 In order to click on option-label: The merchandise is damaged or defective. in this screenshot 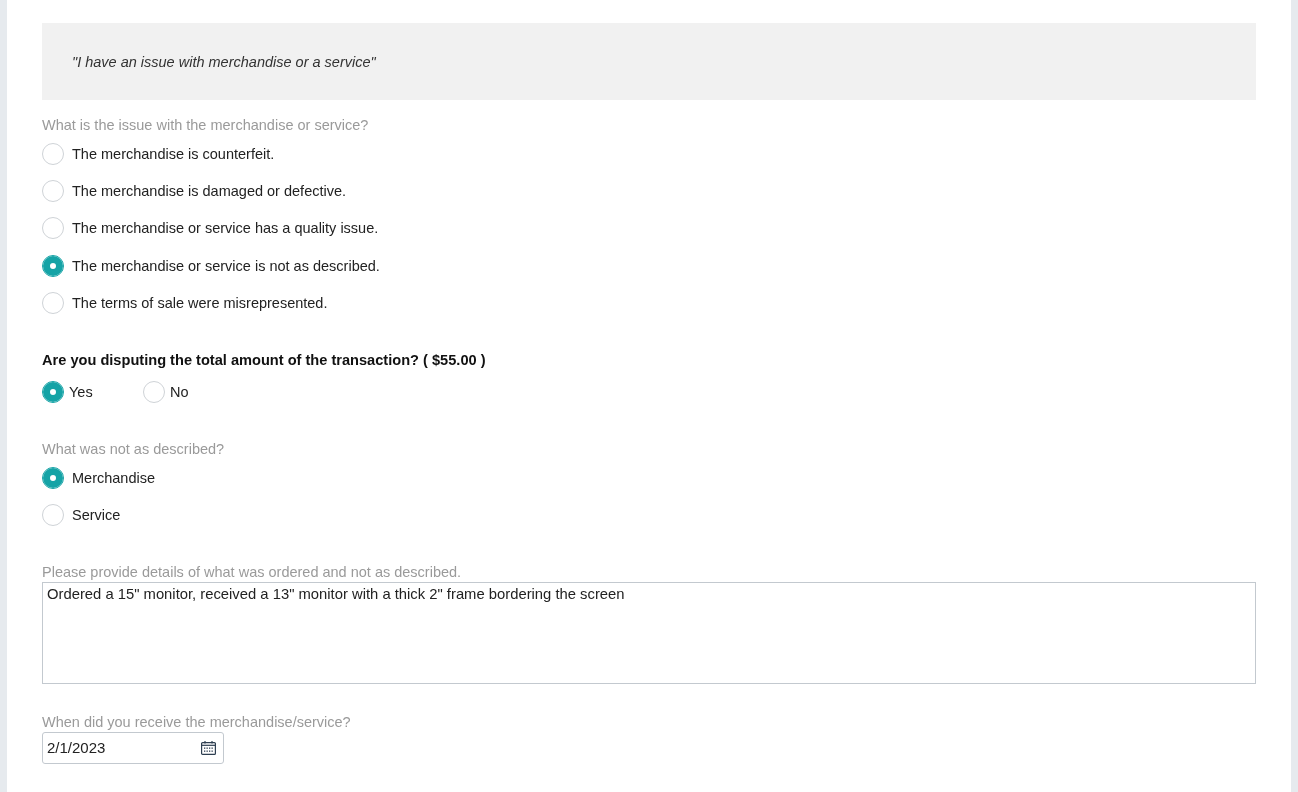, I will do `click(209, 191)`.